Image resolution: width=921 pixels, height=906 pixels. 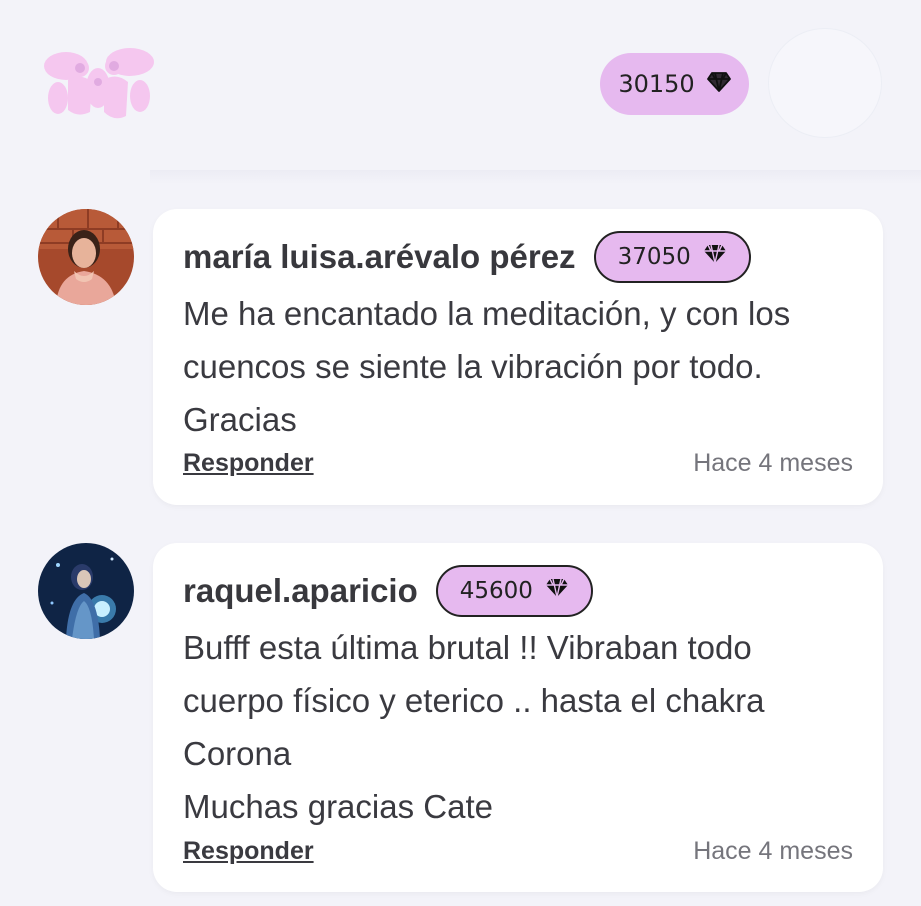 What do you see at coordinates (825, 83) in the screenshot?
I see `profile-avatar-button` at bounding box center [825, 83].